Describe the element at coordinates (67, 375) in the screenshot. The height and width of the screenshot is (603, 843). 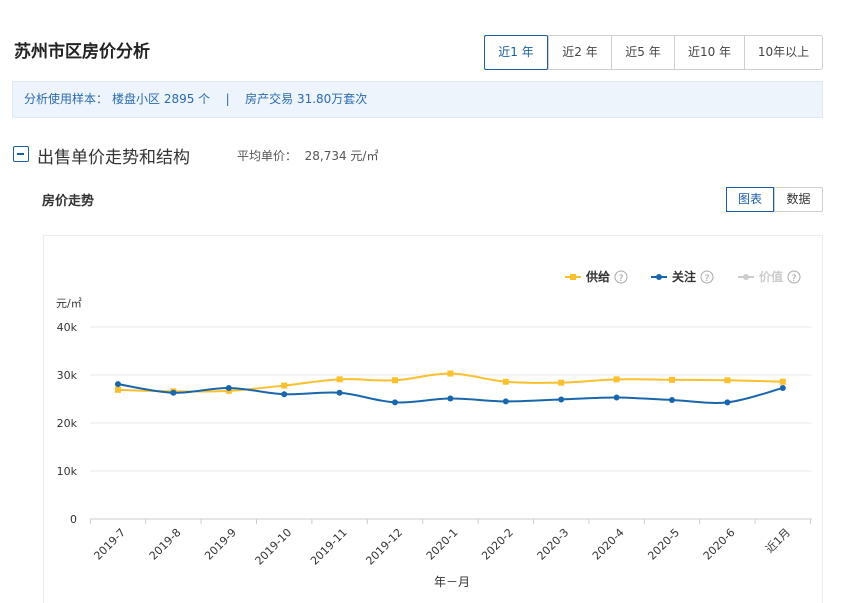
I see `y-tick-label: 30k` at that location.